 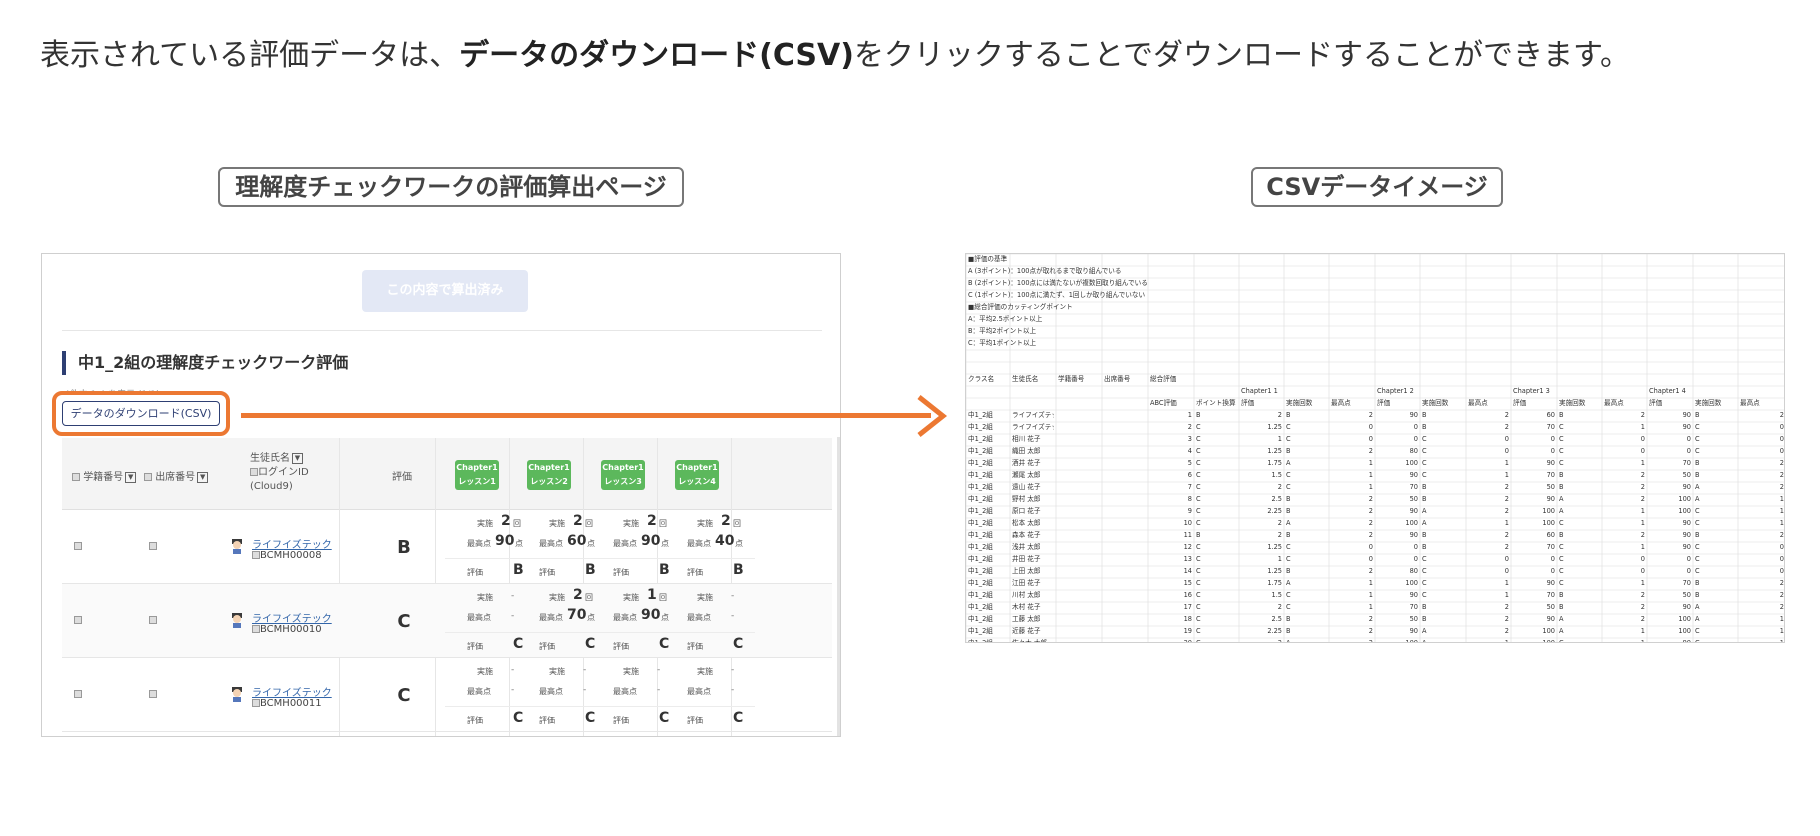 What do you see at coordinates (1026, 463) in the screenshot?
I see `csv-cell: 酒井 花子` at bounding box center [1026, 463].